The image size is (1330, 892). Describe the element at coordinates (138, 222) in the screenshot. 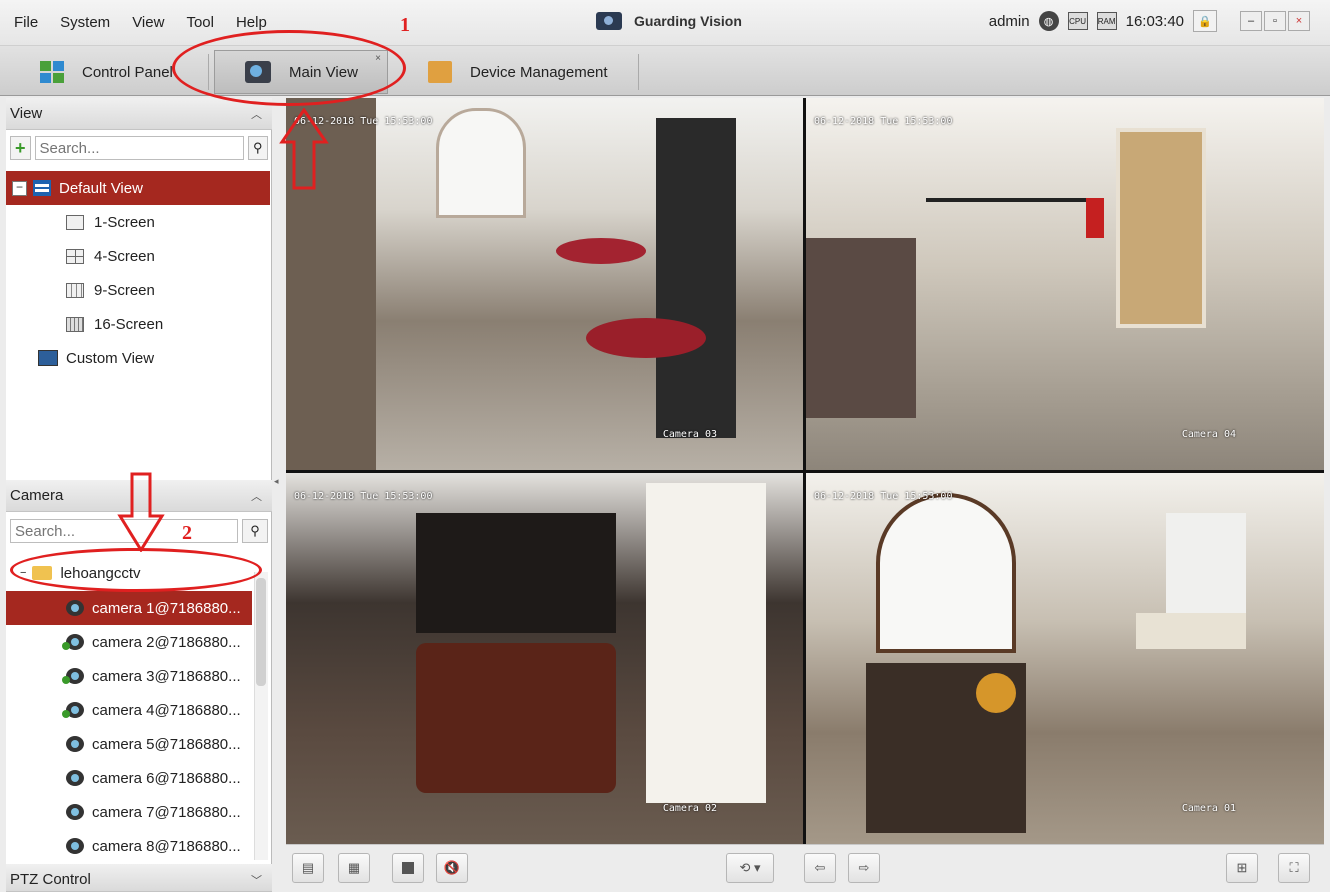

I see `tree-1-screen: 1-Screen` at that location.